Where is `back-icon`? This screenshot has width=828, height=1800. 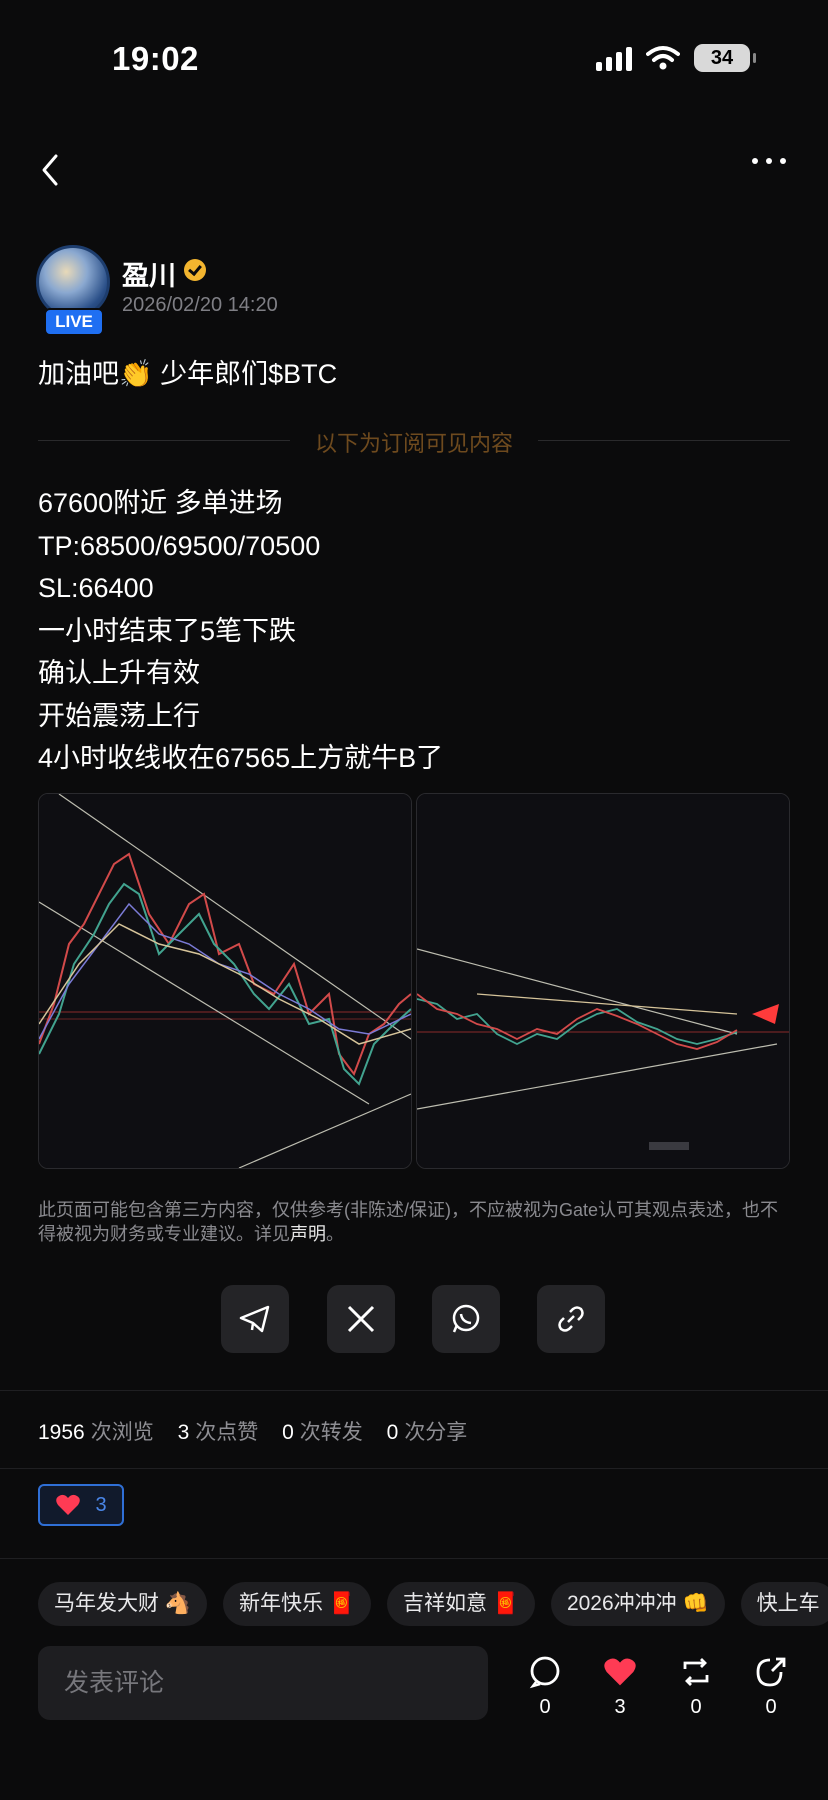
back-icon is located at coordinates (50, 170).